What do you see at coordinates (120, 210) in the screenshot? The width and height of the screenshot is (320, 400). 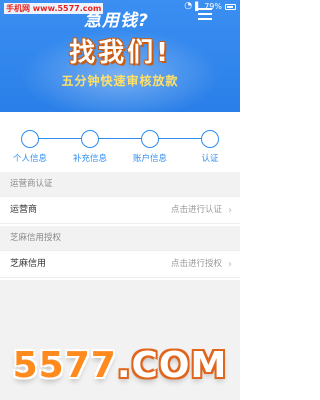 I see `carrier-auth-row: 运营商 点击进行认证 ›` at bounding box center [120, 210].